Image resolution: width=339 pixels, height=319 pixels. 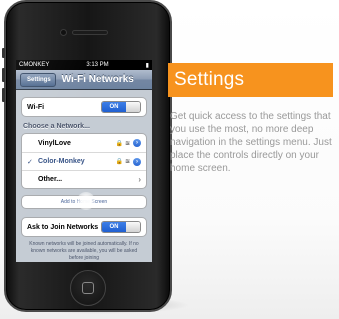 I want to click on front-camera, so click(x=63, y=32).